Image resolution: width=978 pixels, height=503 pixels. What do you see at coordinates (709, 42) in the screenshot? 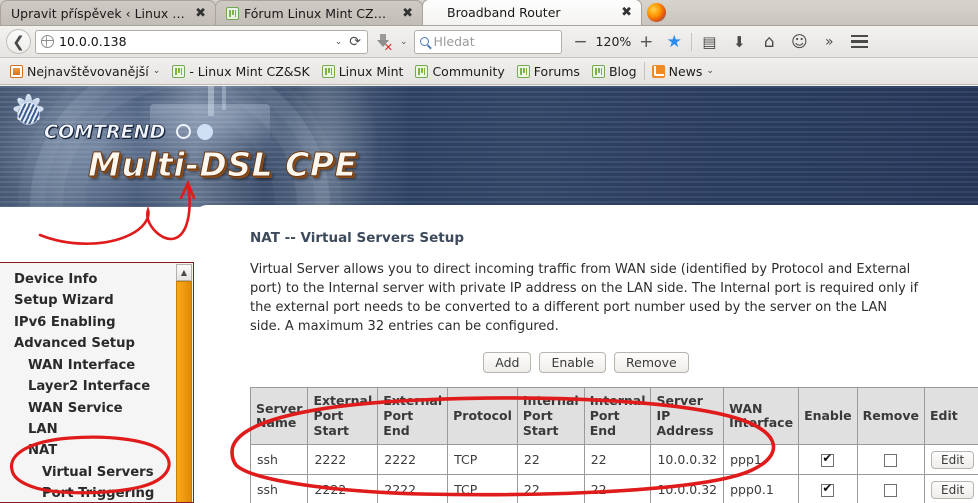
I see `reader-view-icon: ▤` at bounding box center [709, 42].